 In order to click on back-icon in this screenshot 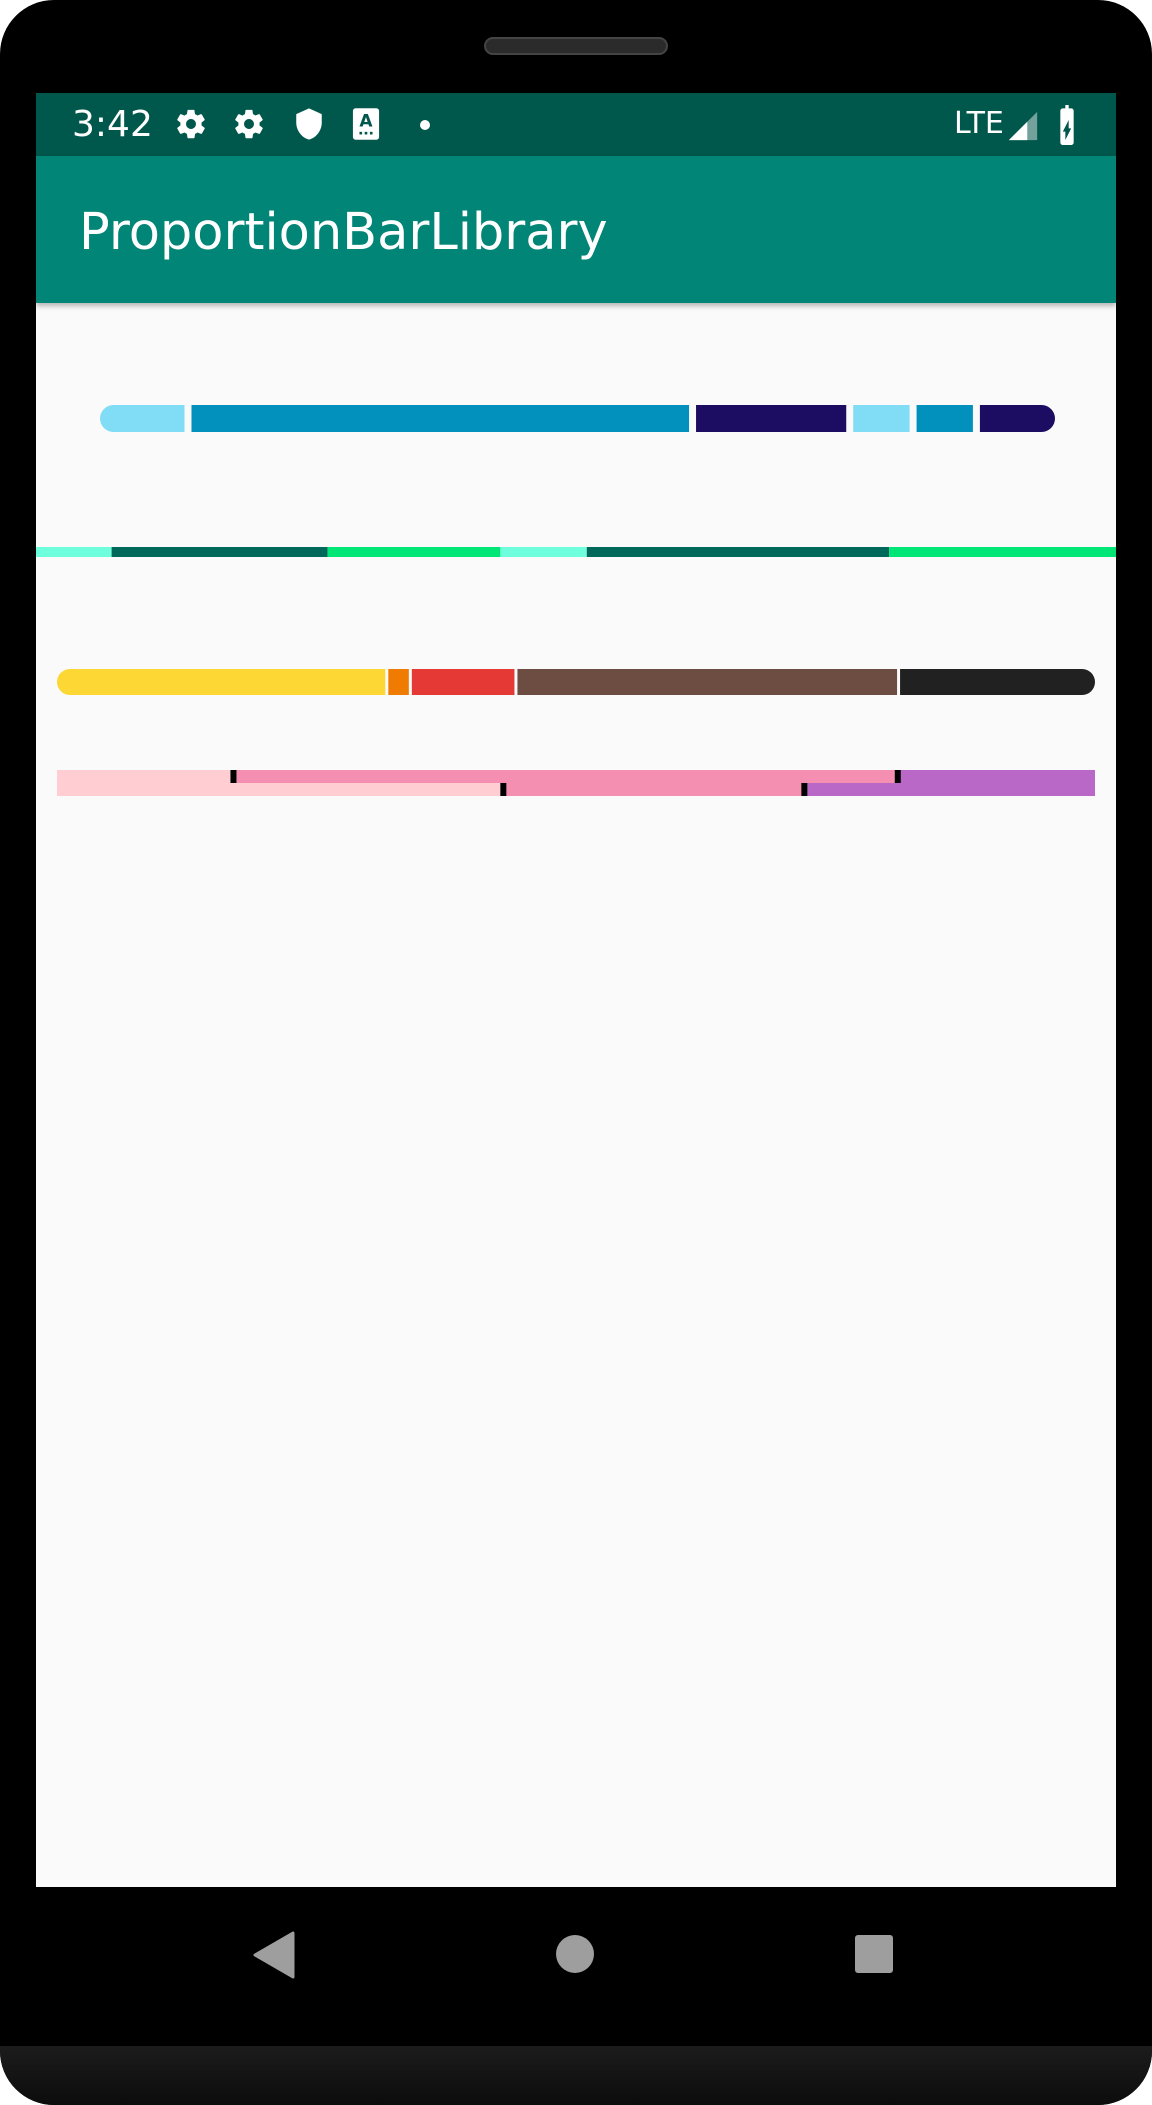, I will do `click(274, 1955)`.